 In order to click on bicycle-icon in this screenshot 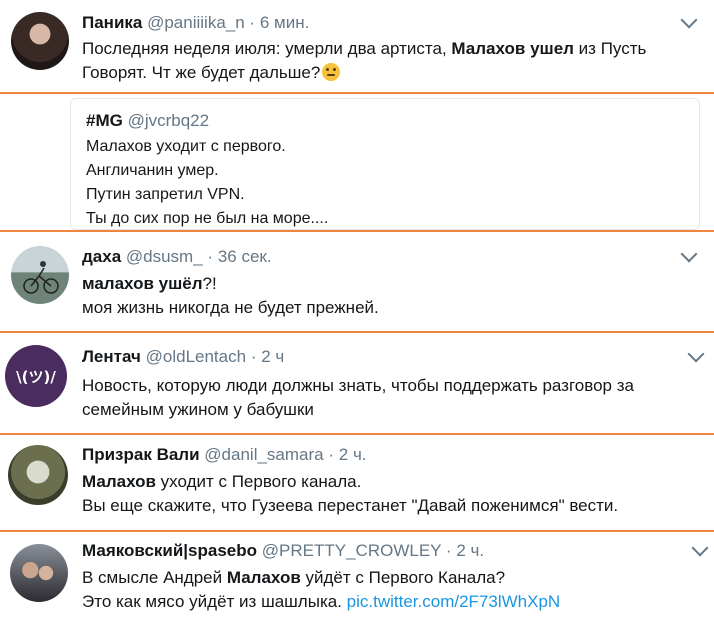, I will do `click(41, 277)`.